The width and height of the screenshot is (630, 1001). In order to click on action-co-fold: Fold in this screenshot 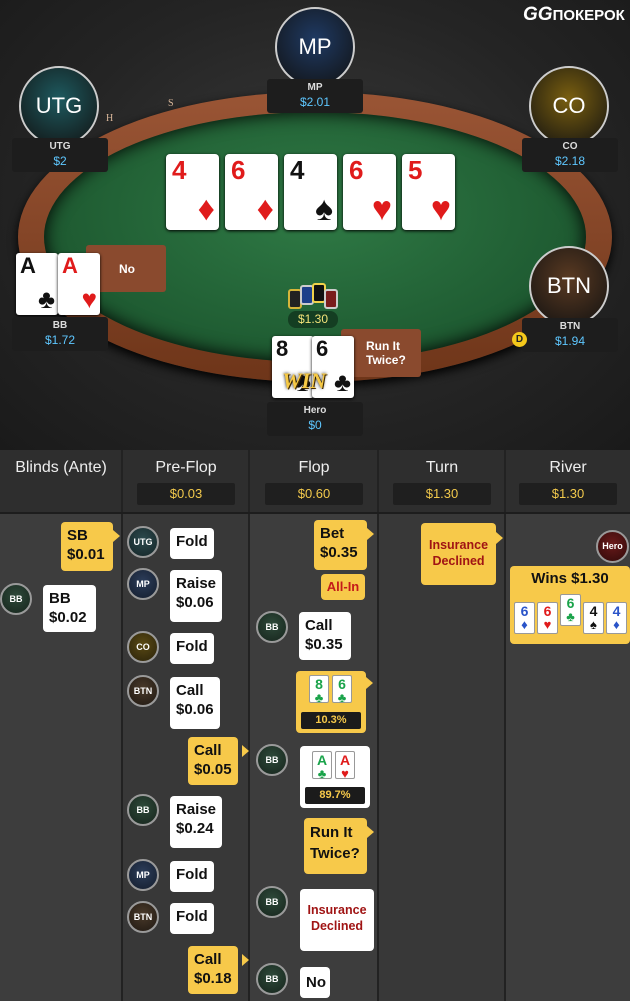, I will do `click(192, 648)`.